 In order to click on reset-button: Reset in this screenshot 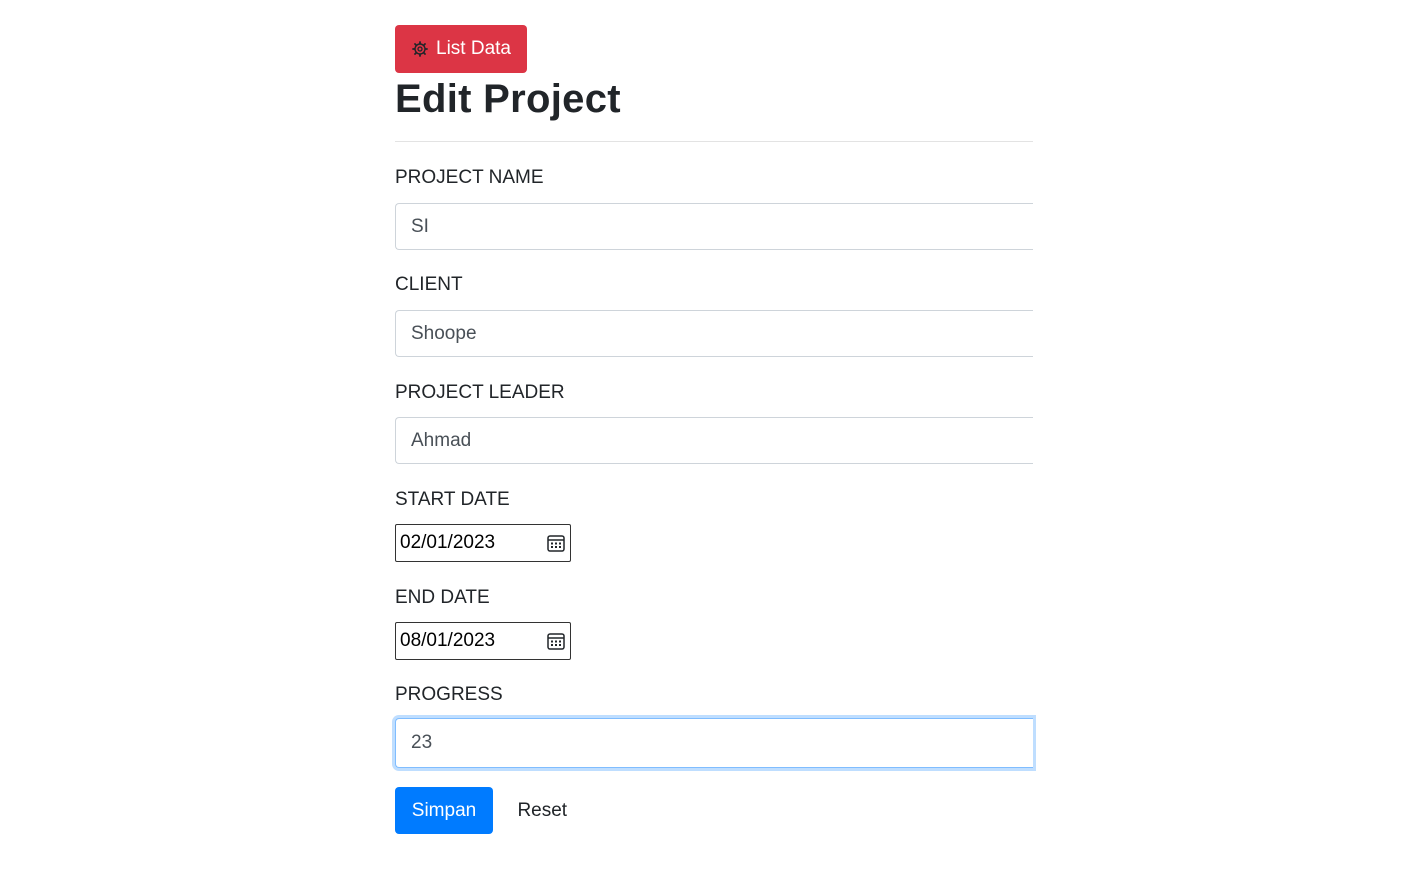, I will do `click(542, 810)`.